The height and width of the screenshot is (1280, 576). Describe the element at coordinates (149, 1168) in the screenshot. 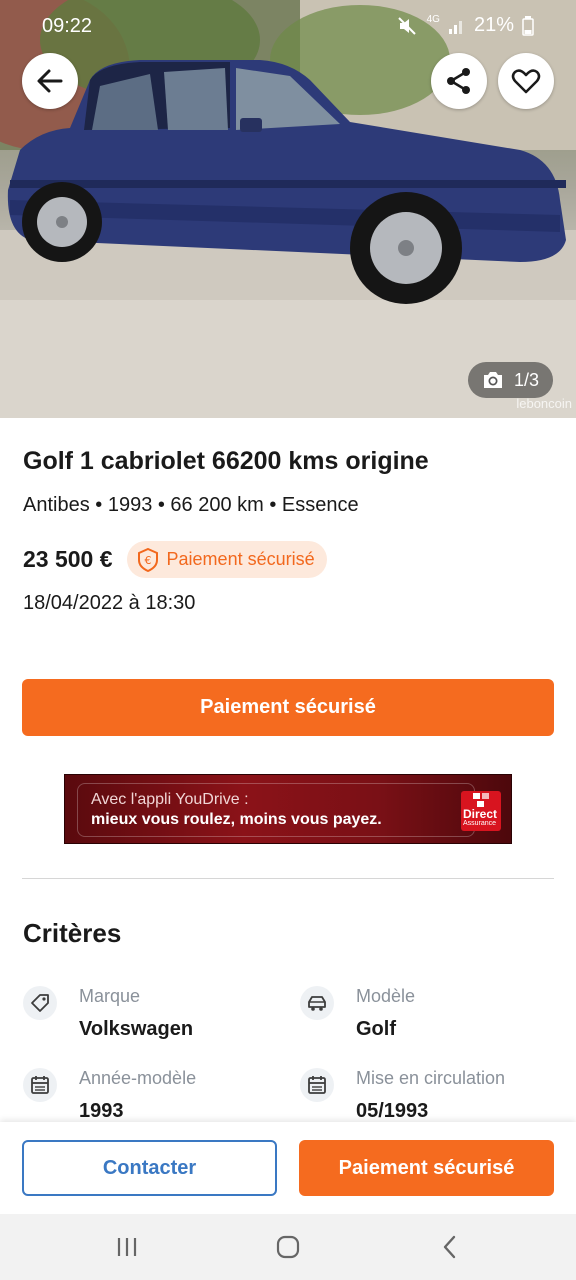

I see `contact-button: Contacter` at that location.